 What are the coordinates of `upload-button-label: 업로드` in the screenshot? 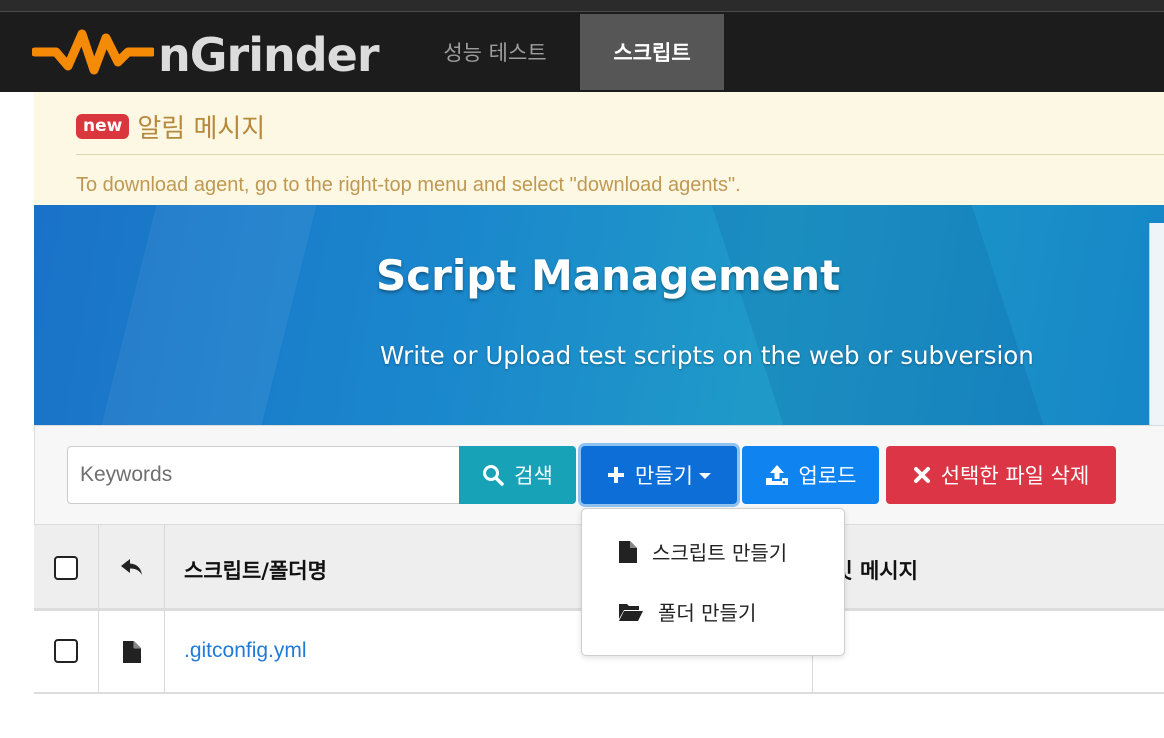 It's located at (827, 476).